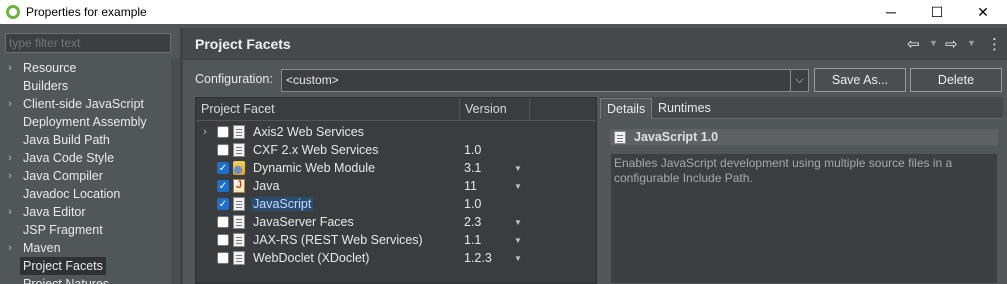 Image resolution: width=1007 pixels, height=284 pixels. What do you see at coordinates (13, 12) in the screenshot?
I see `app-icon` at bounding box center [13, 12].